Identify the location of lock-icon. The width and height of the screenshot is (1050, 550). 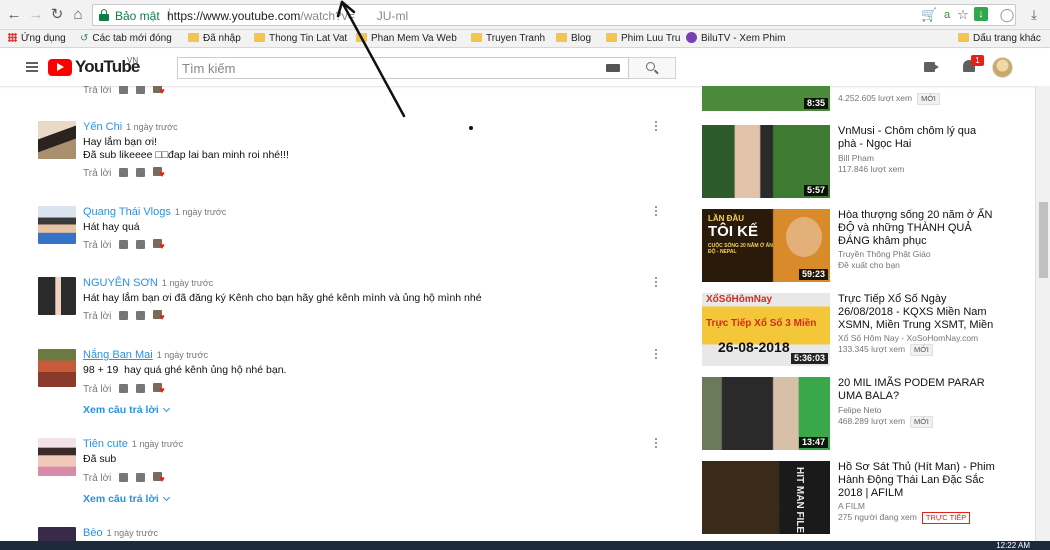
(104, 15).